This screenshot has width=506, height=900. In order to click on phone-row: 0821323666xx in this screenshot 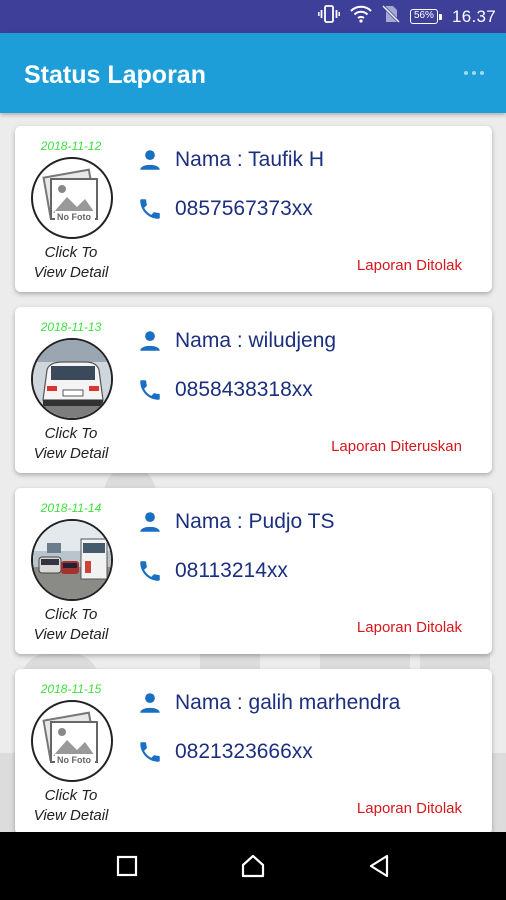, I will do `click(225, 752)`.